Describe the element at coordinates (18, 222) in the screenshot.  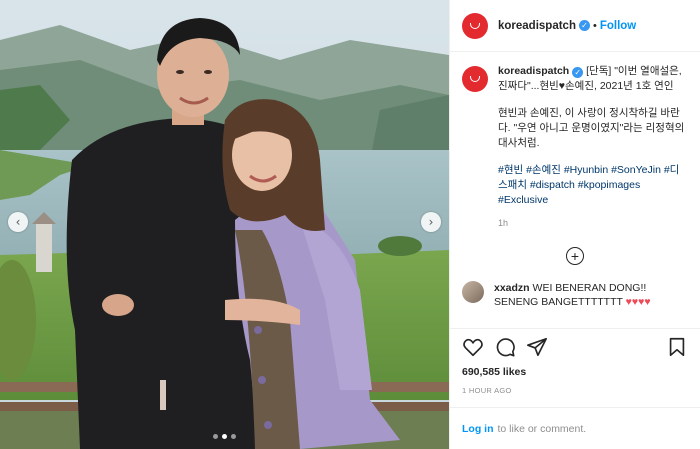
I see `carousel-prev-button: ‹` at that location.